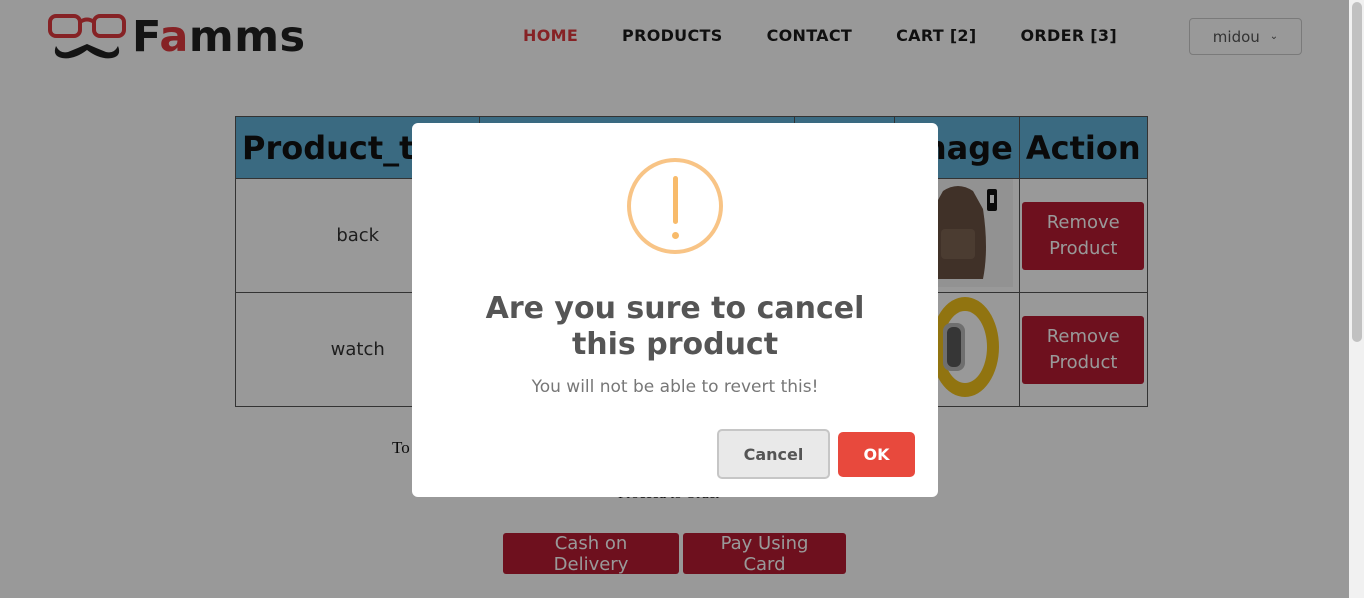  I want to click on dialog-text: You will not be able to revert this!, so click(675, 387).